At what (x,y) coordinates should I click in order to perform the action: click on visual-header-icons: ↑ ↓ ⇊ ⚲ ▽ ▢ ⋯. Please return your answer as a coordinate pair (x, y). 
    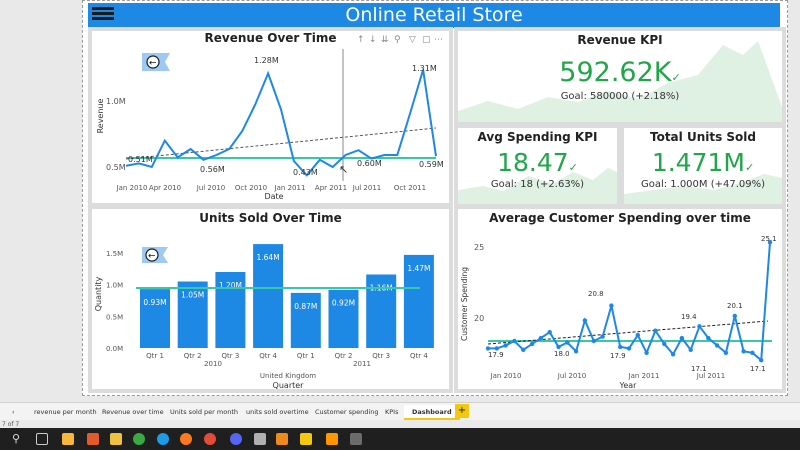
    Looking at the image, I should click on (400, 40).